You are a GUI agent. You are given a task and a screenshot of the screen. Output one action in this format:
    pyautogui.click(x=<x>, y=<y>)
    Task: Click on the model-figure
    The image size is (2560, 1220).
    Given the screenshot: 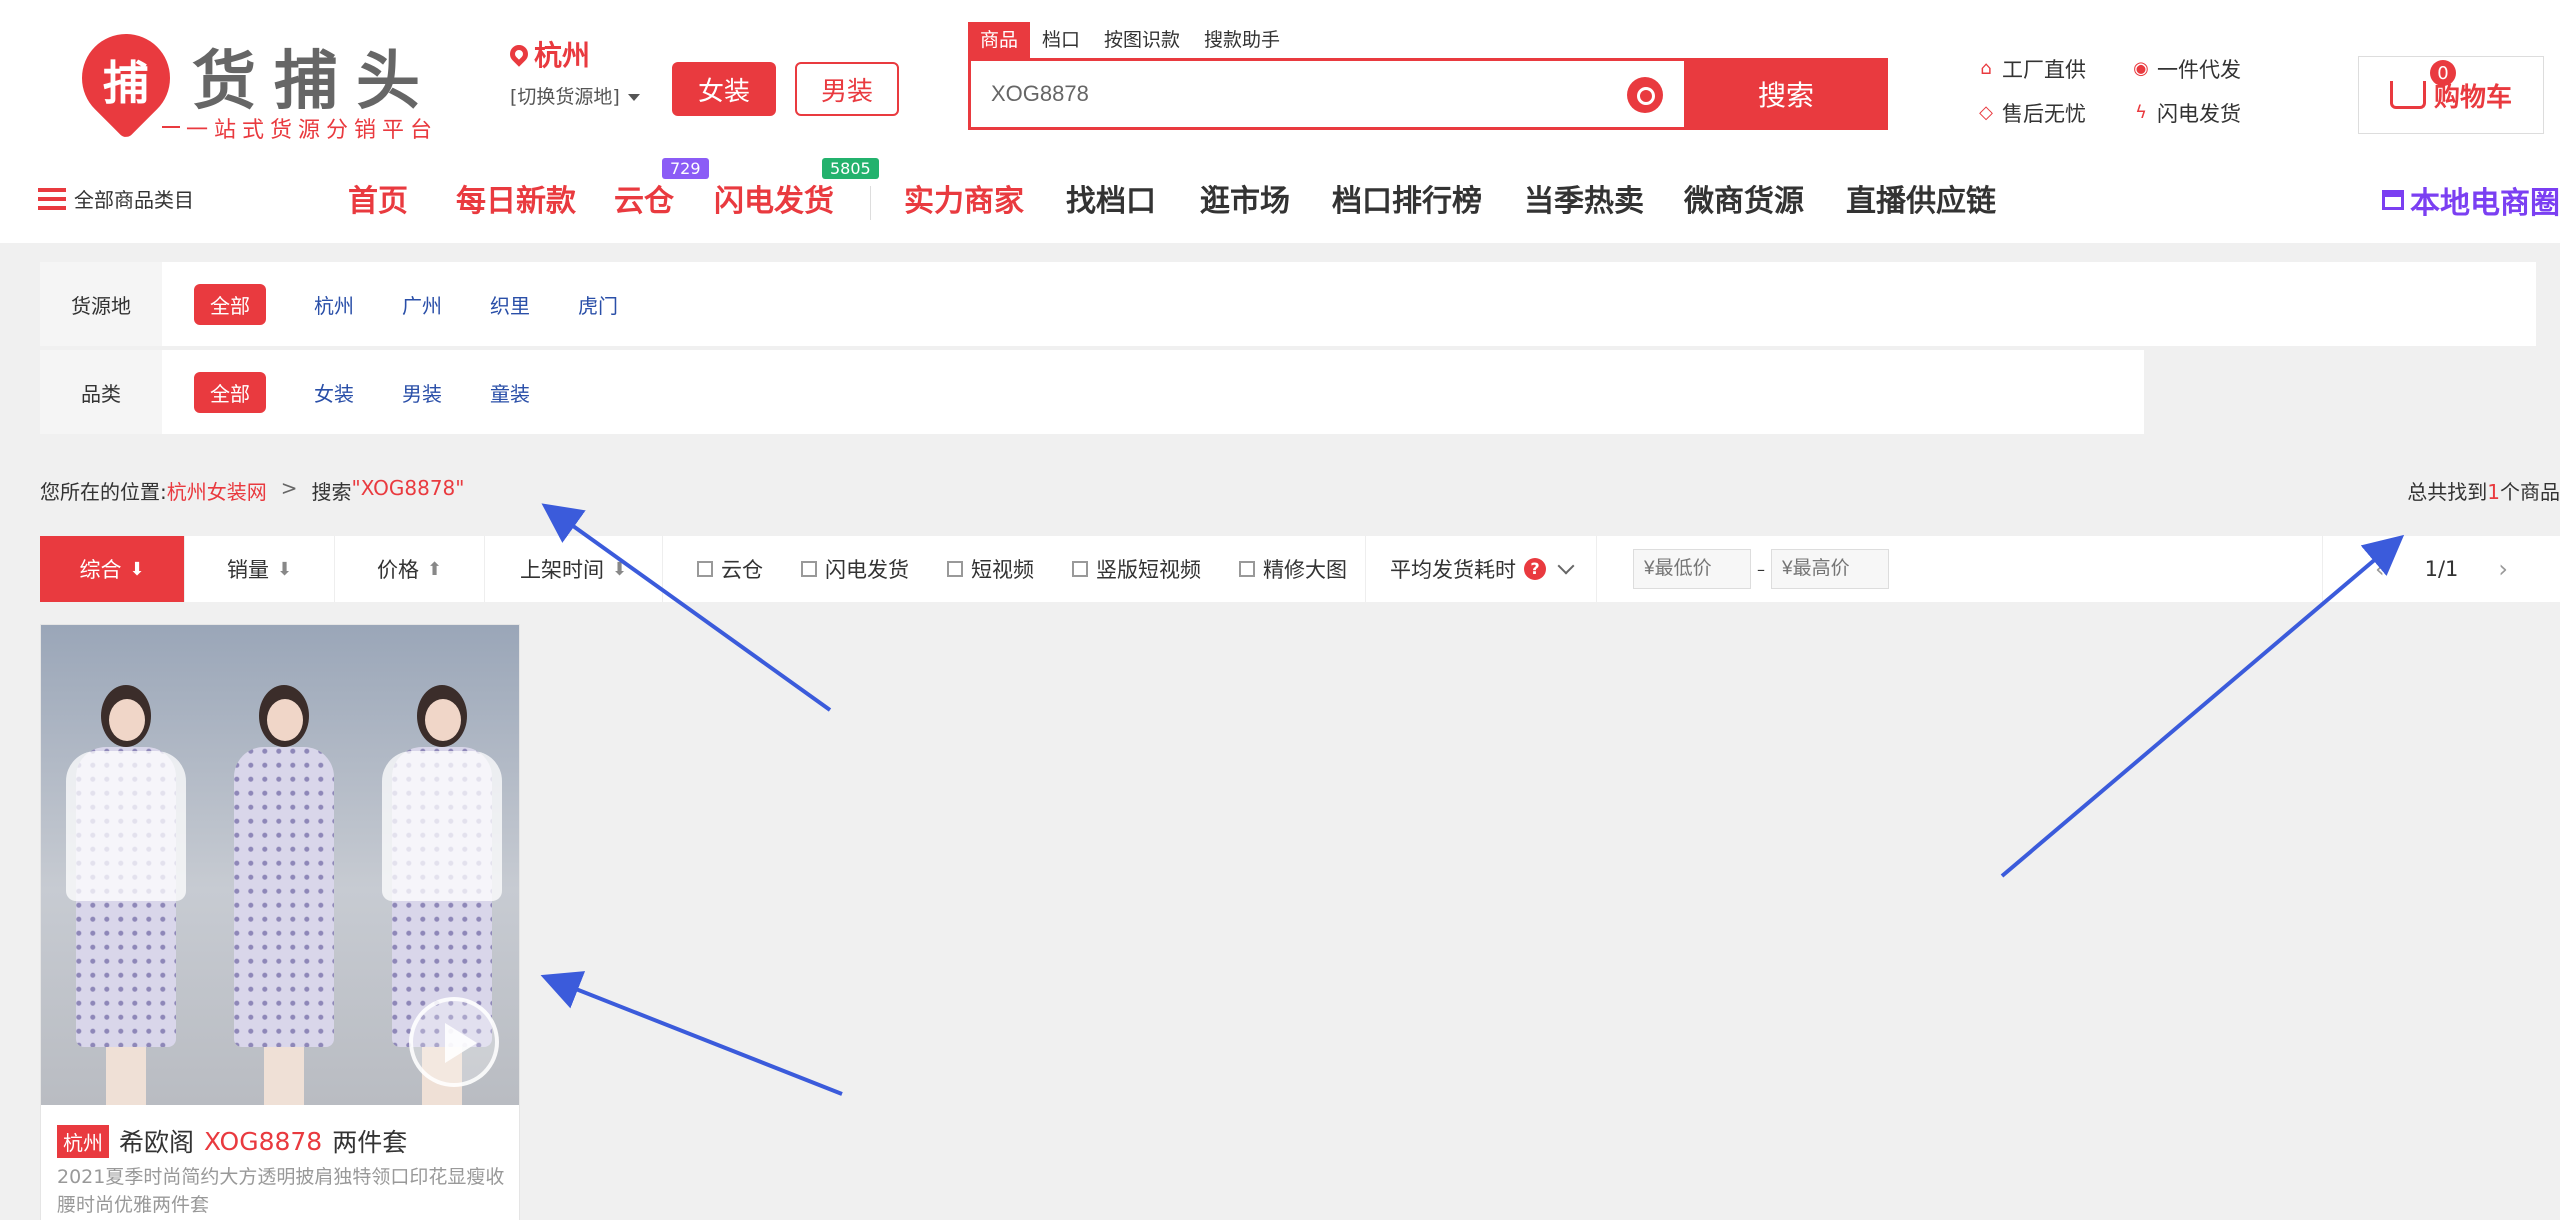 What is the action you would take?
    pyautogui.click(x=284, y=895)
    